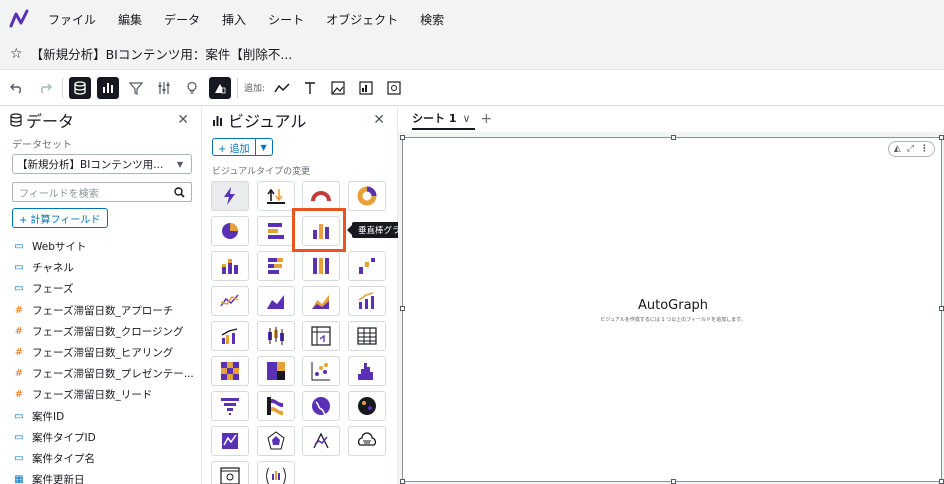  I want to click on visual-format-icon: ◭, so click(897, 149).